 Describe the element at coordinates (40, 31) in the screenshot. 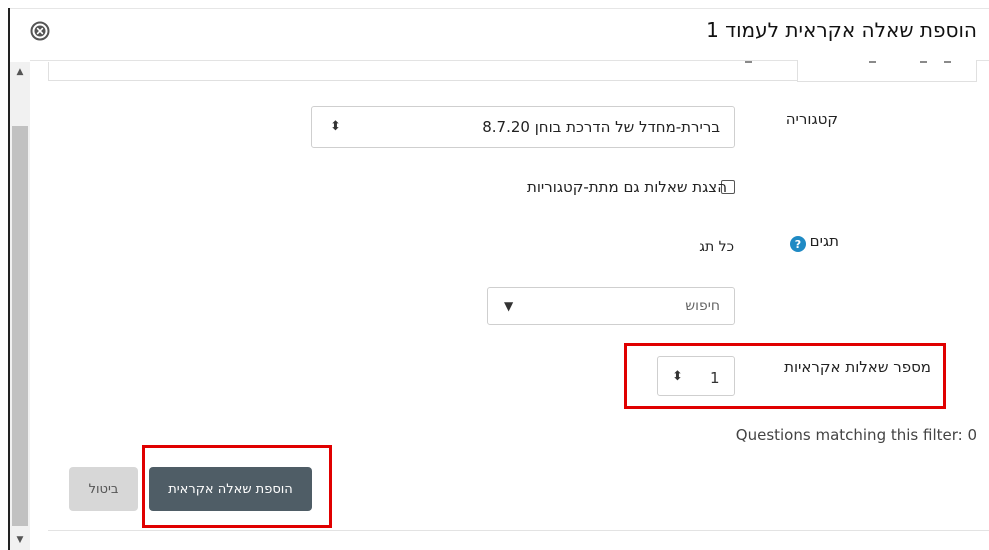

I see `close-circle-icon` at that location.